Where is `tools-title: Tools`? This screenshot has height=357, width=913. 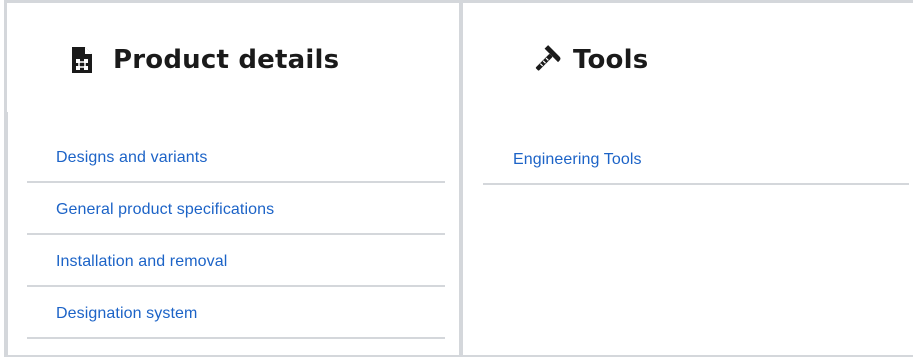
tools-title: Tools is located at coordinates (611, 60).